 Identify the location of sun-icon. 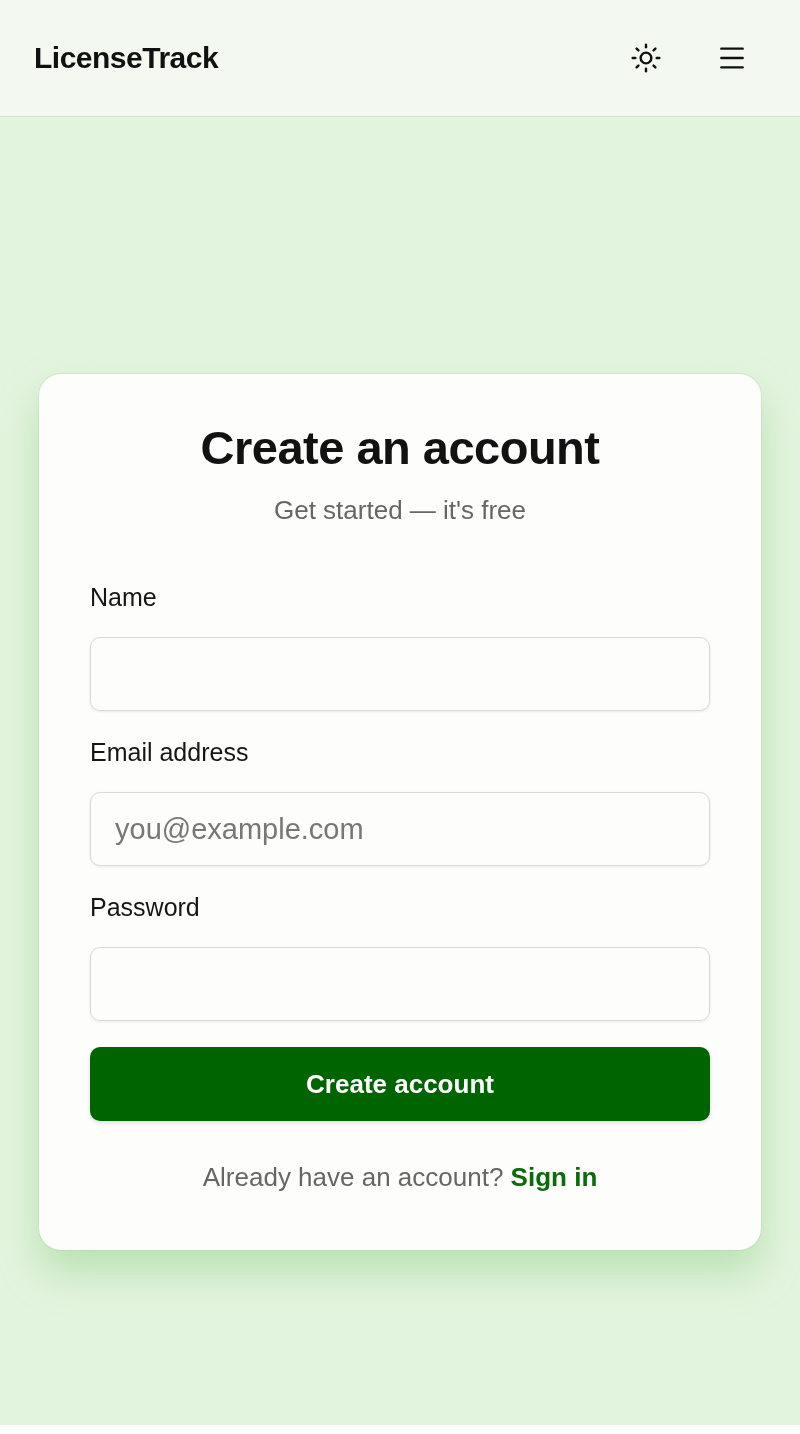
(646, 58).